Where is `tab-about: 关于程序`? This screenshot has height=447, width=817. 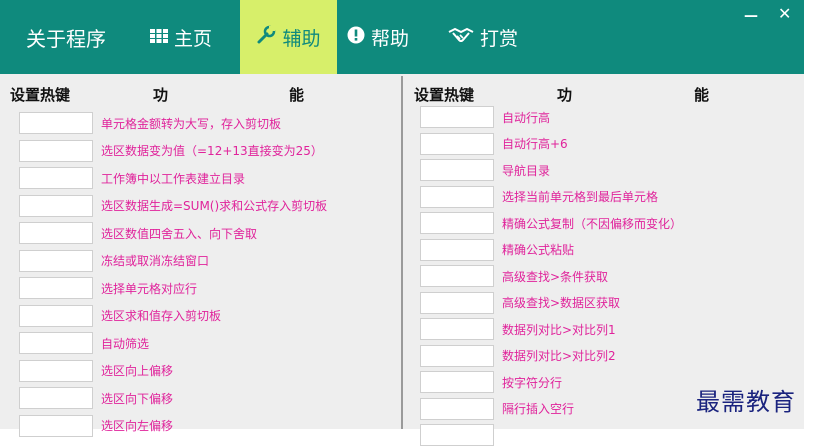 tab-about: 关于程序 is located at coordinates (66, 37).